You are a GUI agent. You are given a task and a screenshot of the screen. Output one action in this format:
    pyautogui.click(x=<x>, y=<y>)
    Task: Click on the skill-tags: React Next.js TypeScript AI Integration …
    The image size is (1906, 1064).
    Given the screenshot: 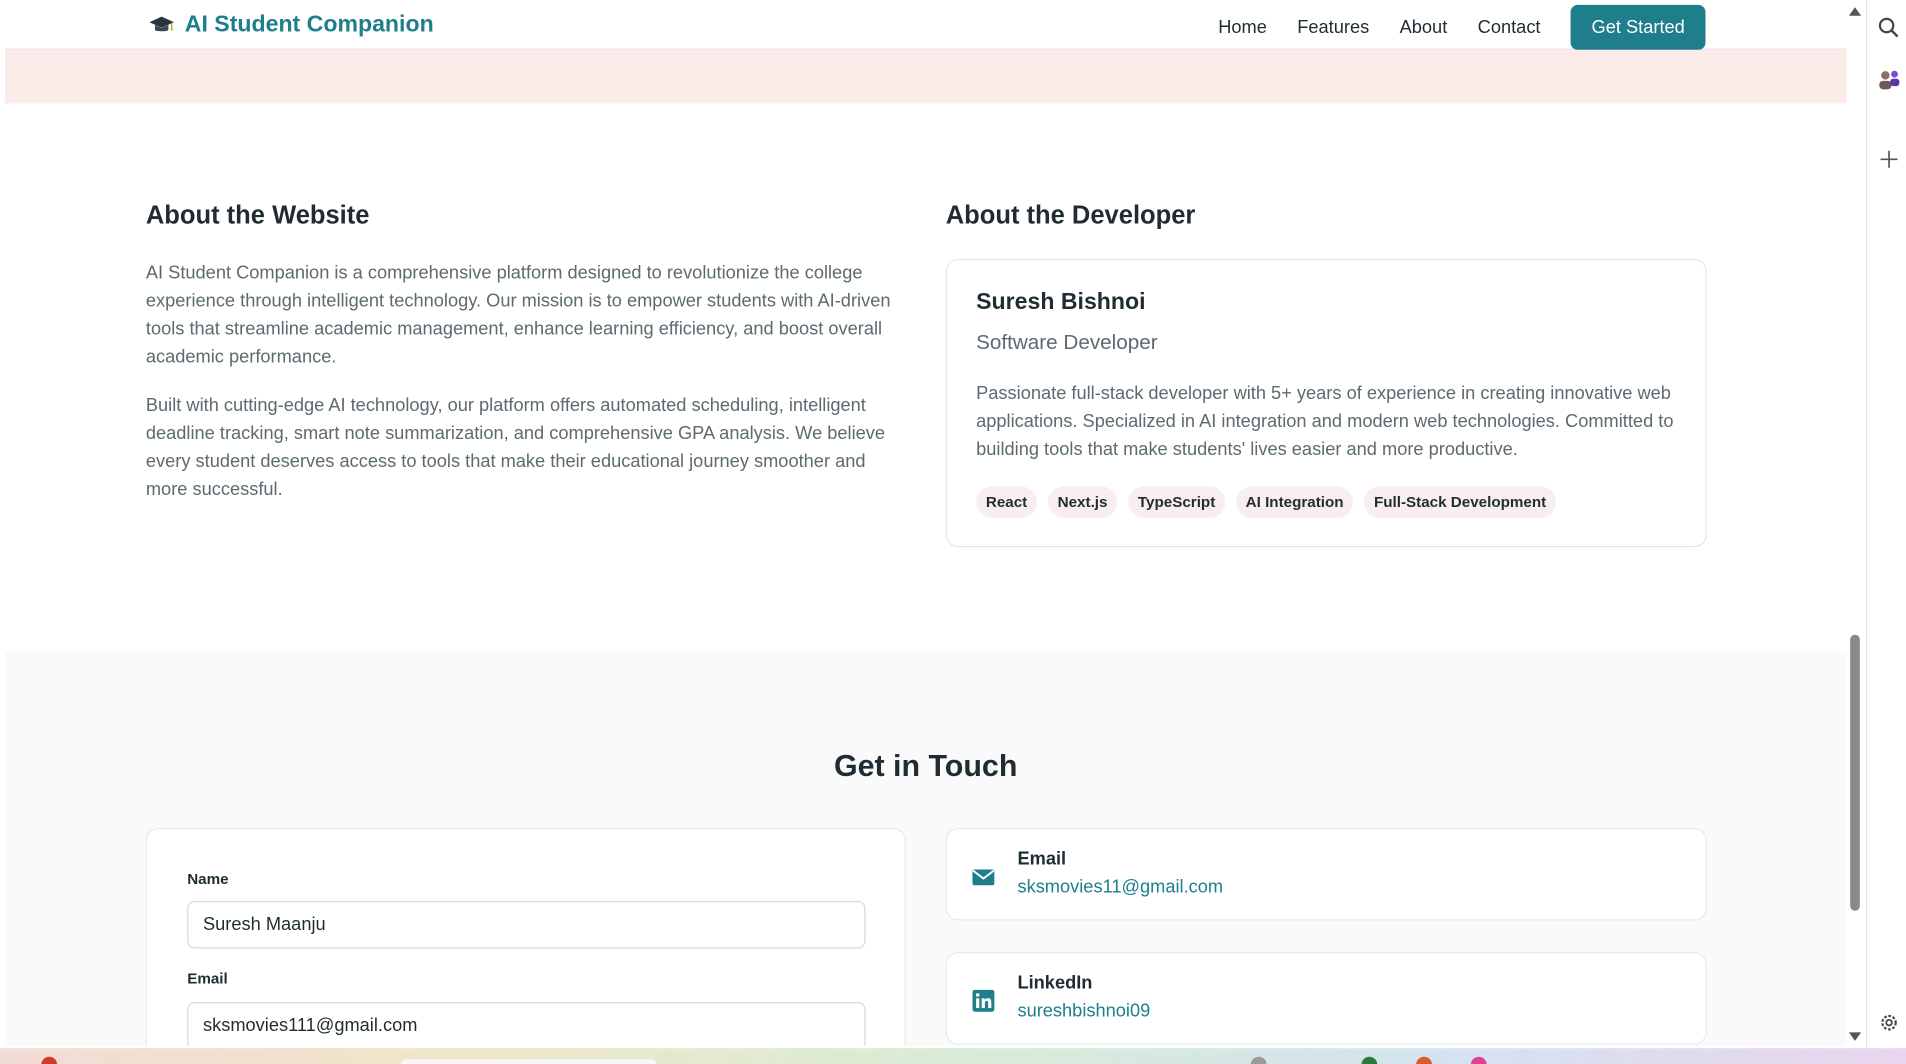 What is the action you would take?
    pyautogui.click(x=1326, y=502)
    